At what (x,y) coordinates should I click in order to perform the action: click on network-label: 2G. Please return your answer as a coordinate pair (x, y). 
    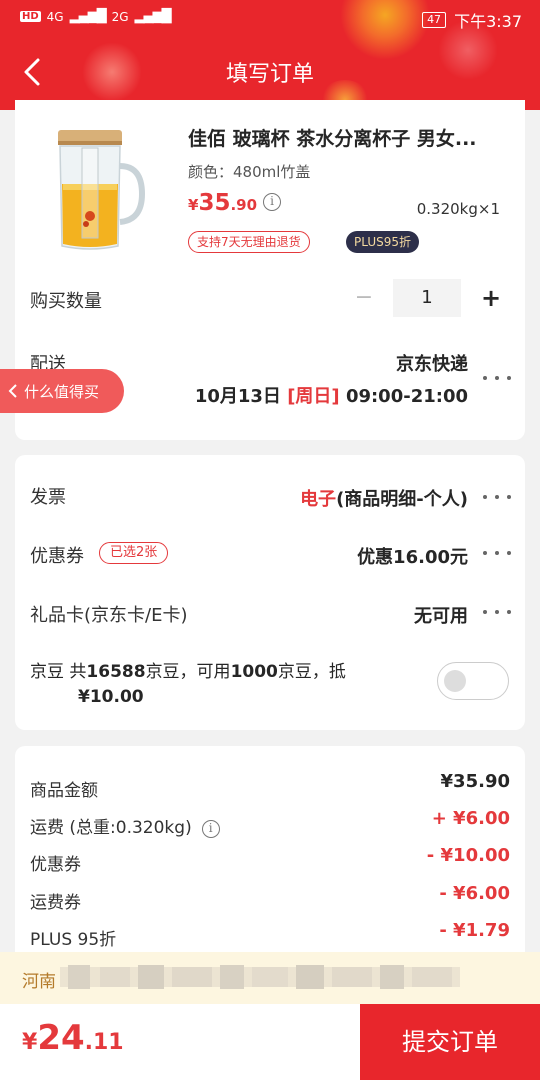
    Looking at the image, I should click on (120, 16).